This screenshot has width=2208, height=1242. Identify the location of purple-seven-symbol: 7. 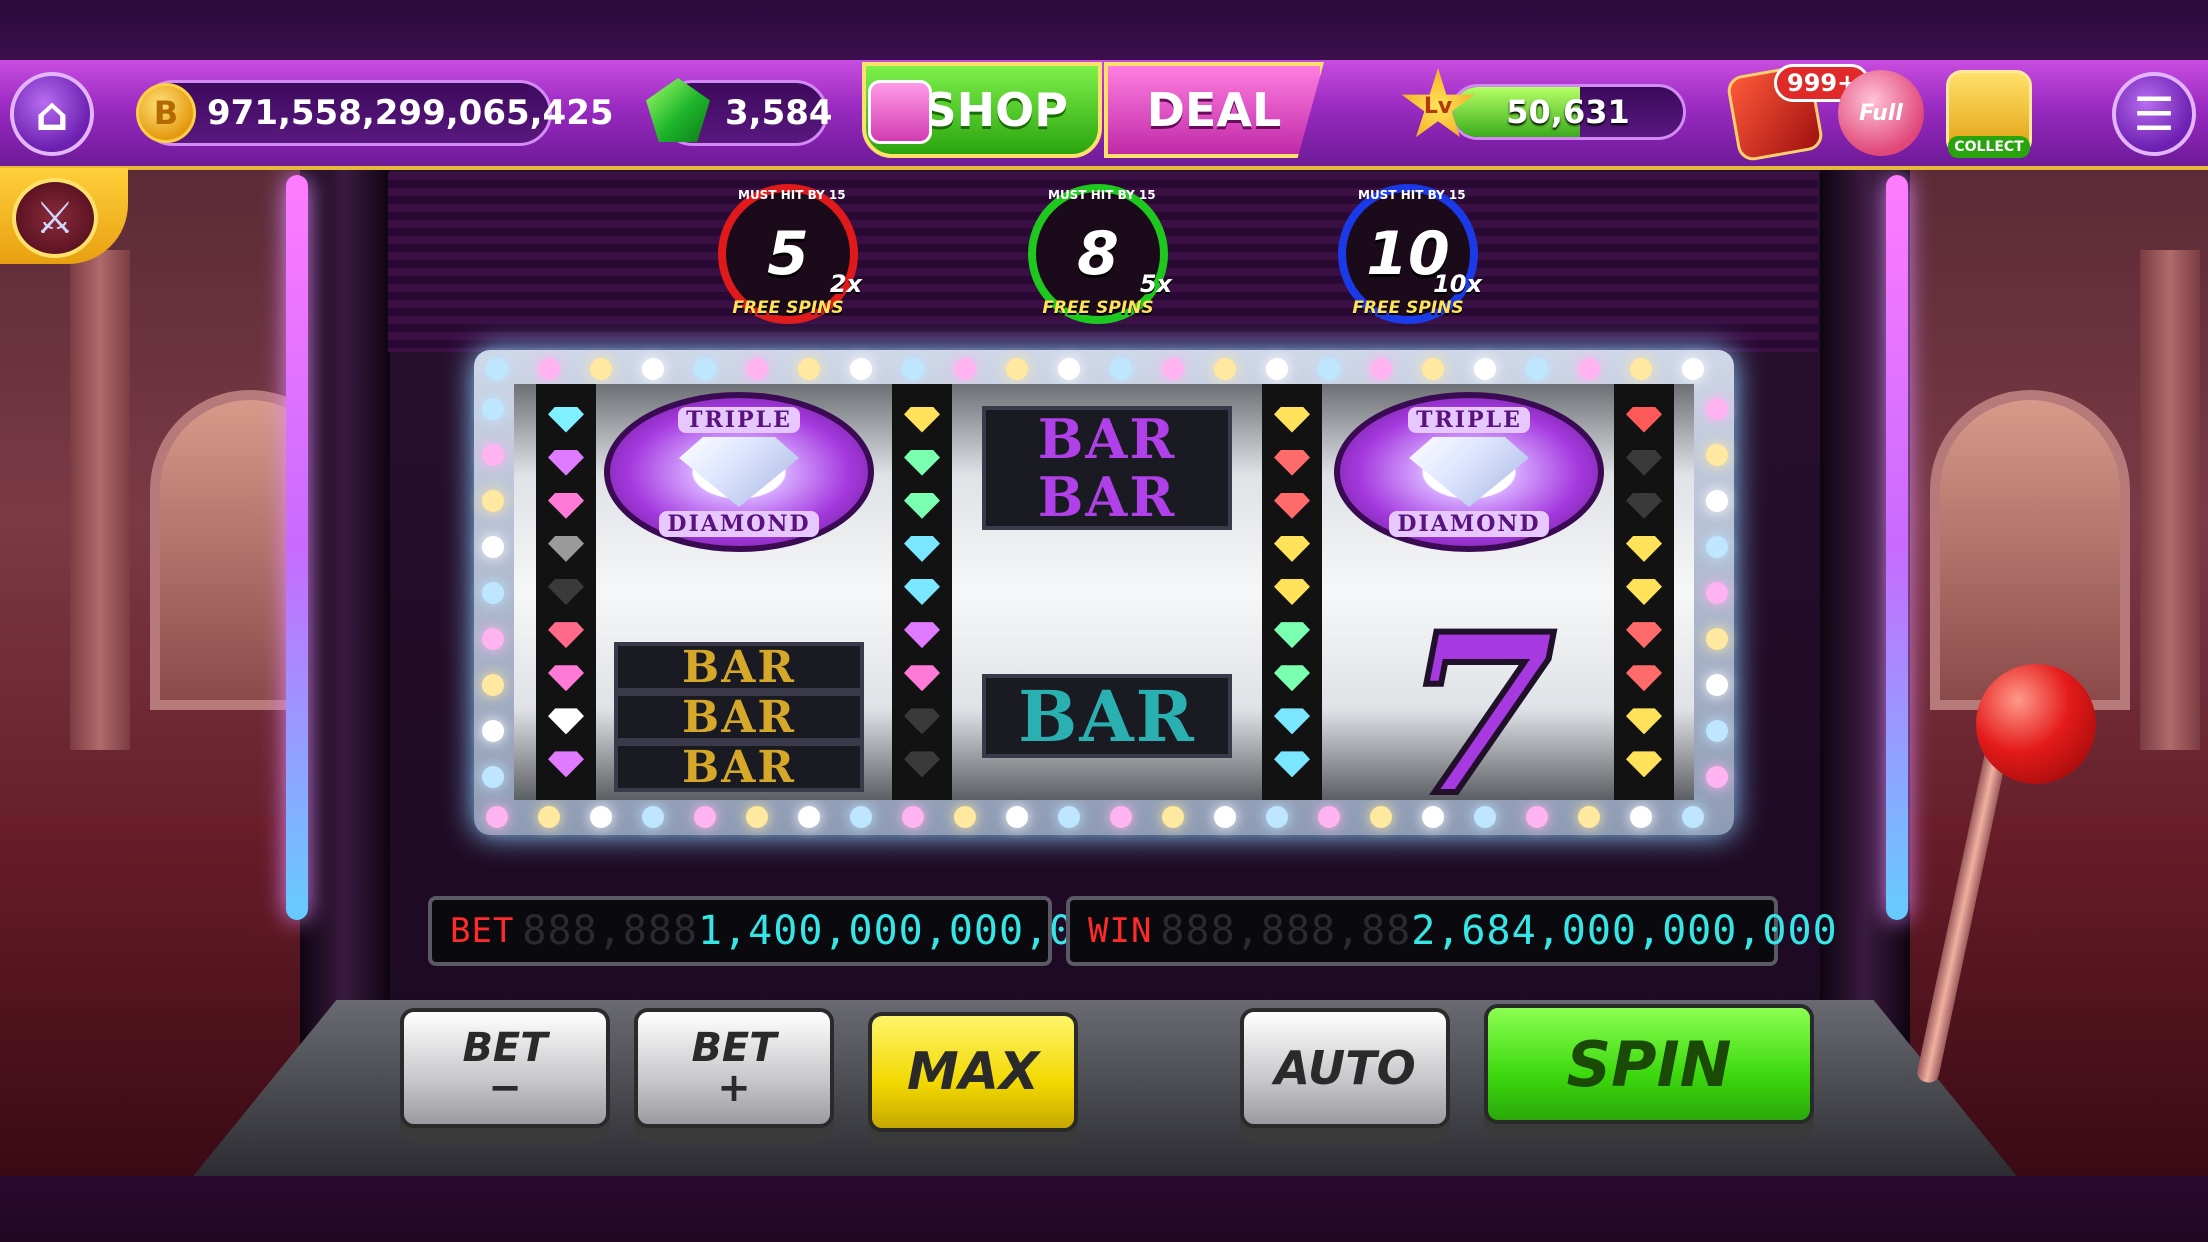
(1480, 715).